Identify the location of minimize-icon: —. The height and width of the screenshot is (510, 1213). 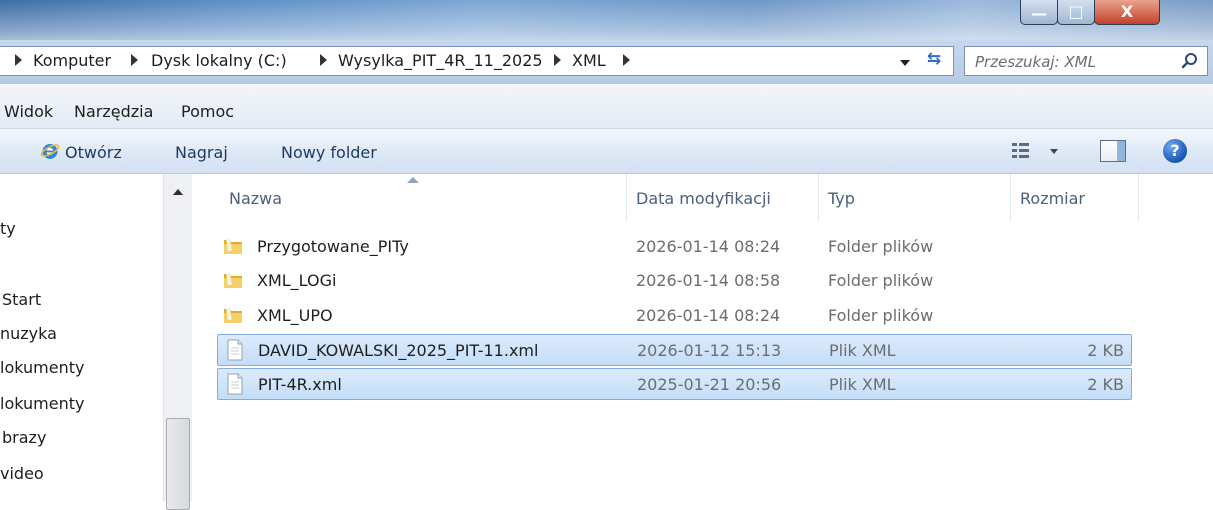
(1039, 13).